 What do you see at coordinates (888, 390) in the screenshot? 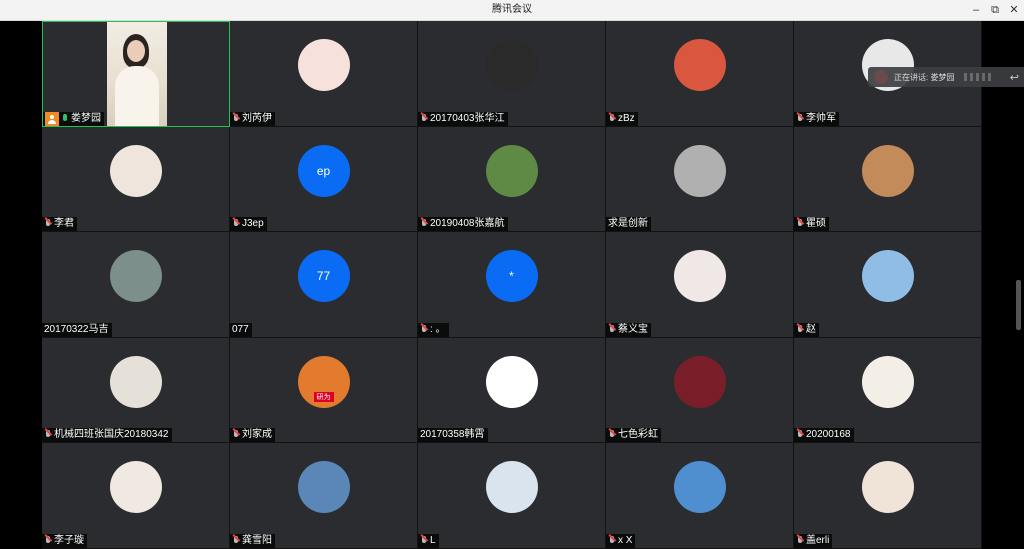
I see `participant-tile: 20200168` at bounding box center [888, 390].